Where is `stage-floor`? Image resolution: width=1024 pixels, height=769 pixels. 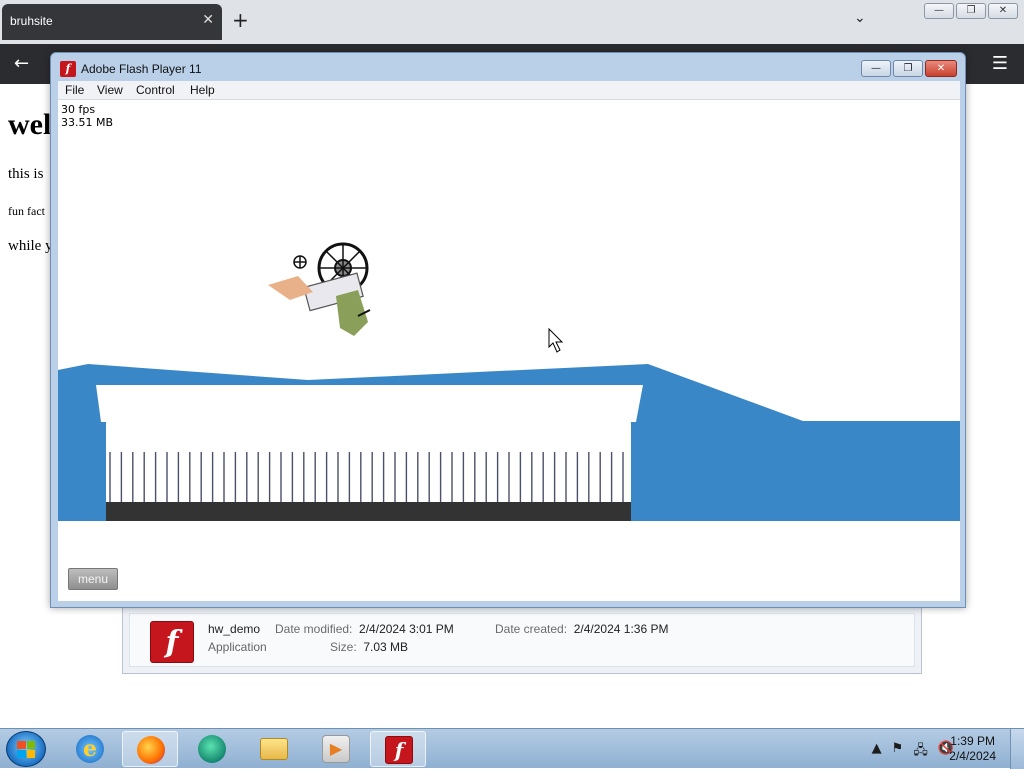
stage-floor is located at coordinates (505, 561).